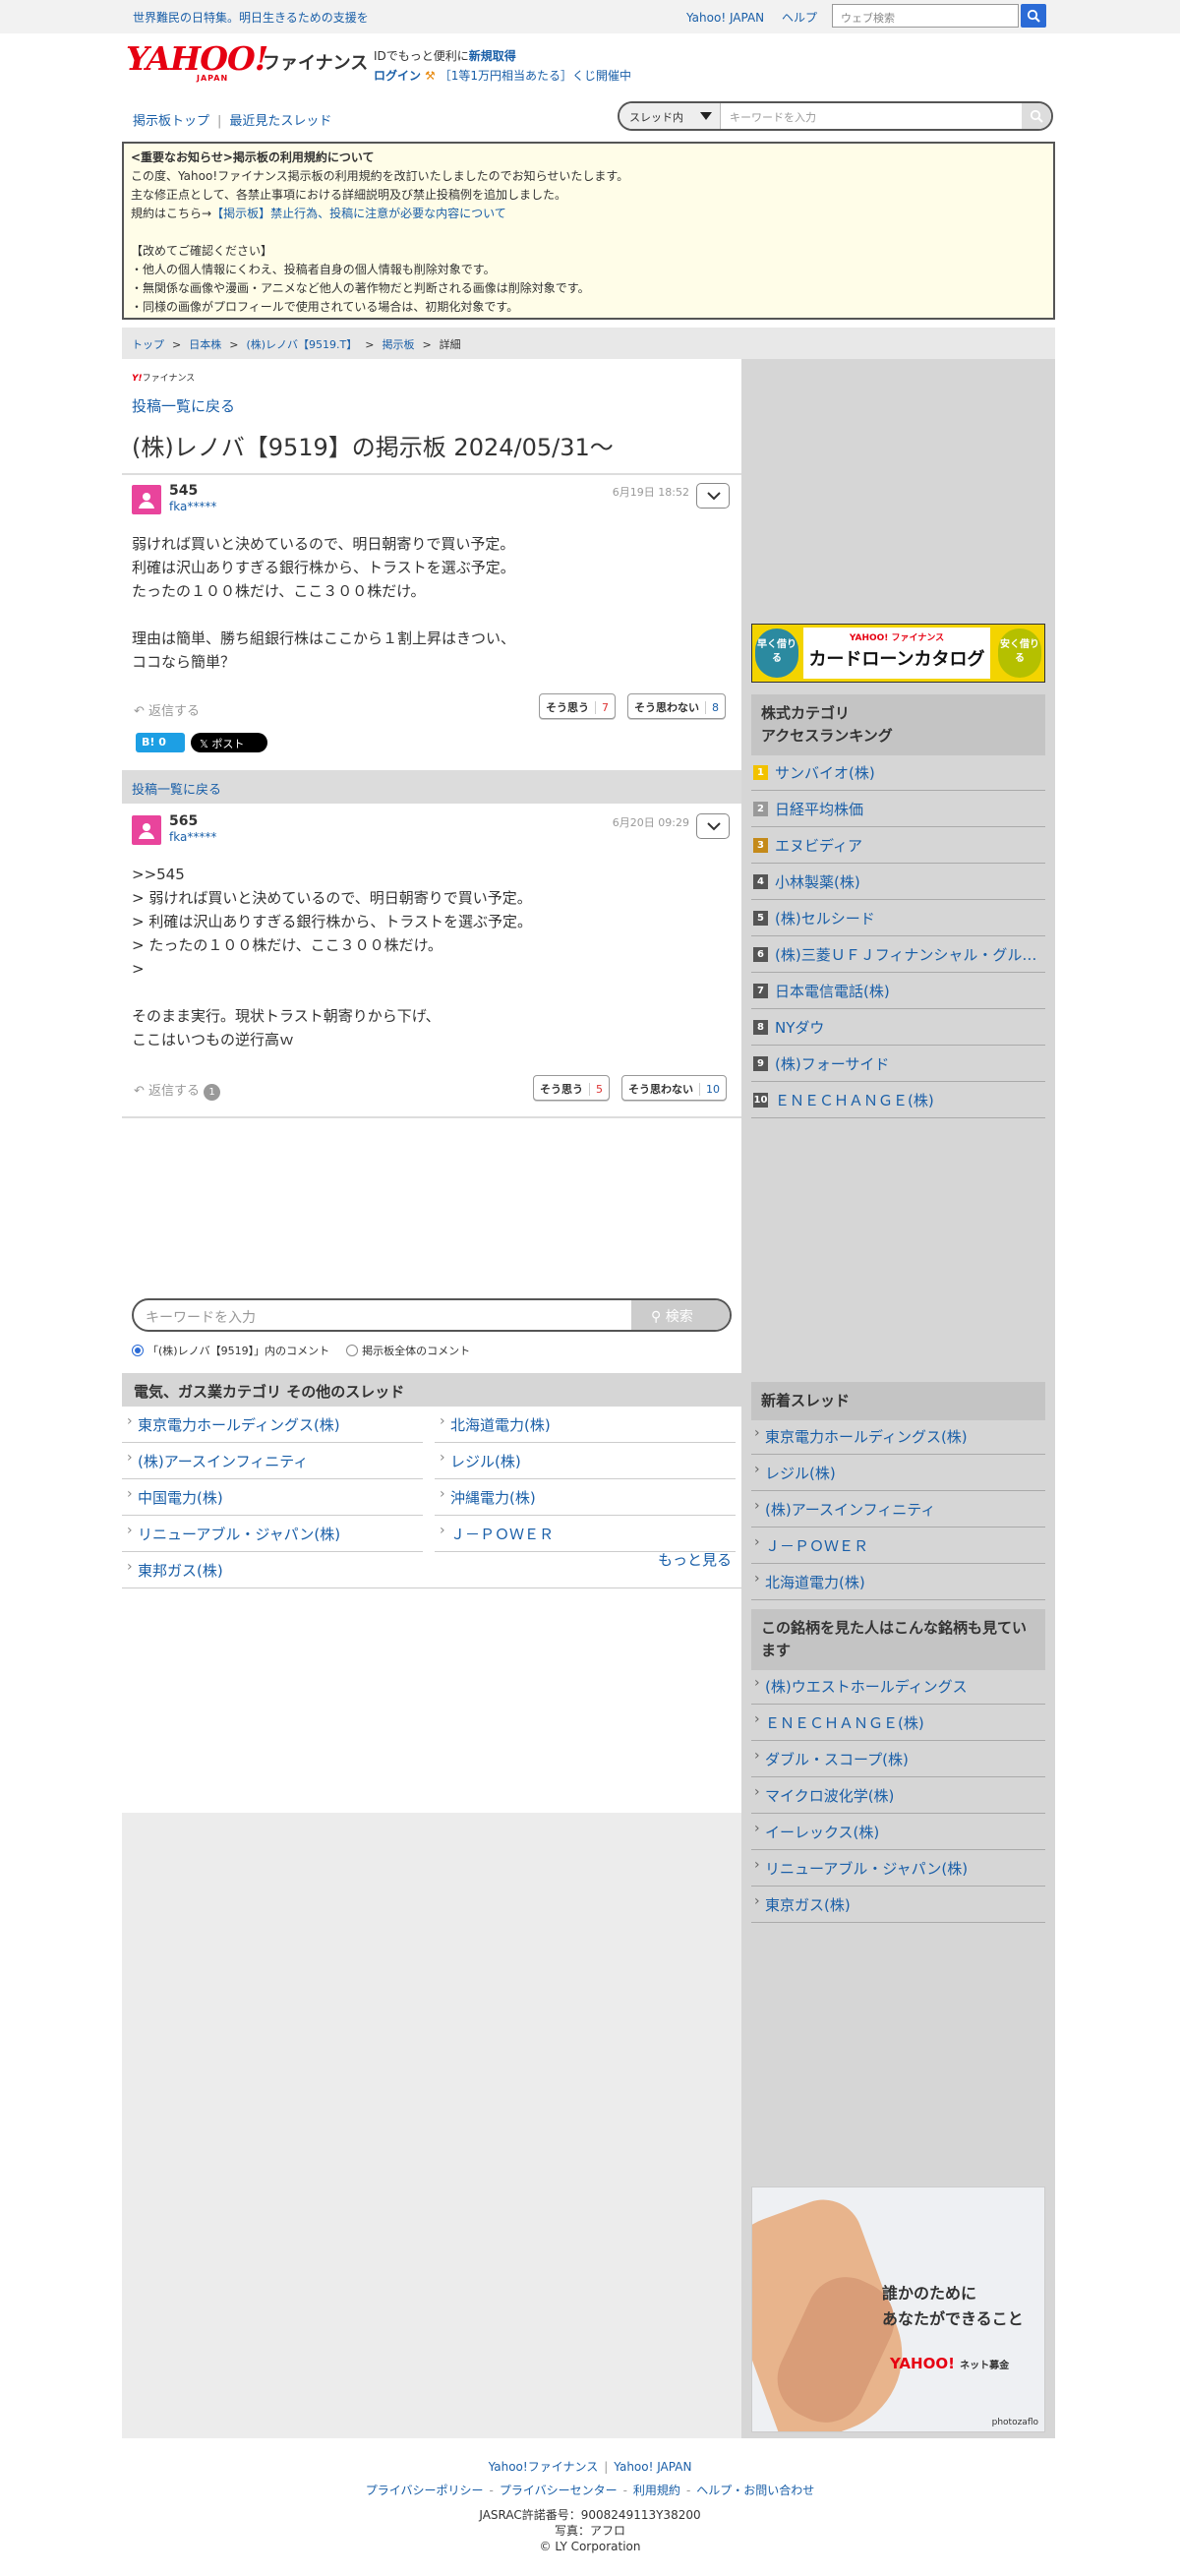  I want to click on web-search-button, so click(1033, 16).